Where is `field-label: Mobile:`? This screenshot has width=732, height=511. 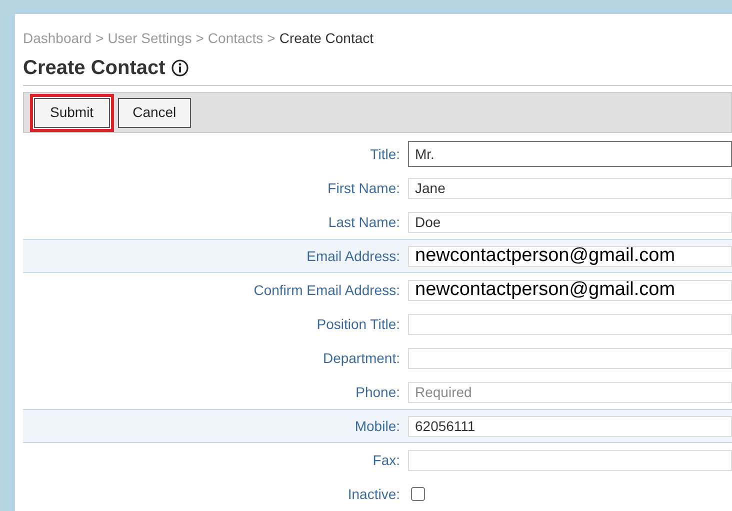 field-label: Mobile: is located at coordinates (377, 426).